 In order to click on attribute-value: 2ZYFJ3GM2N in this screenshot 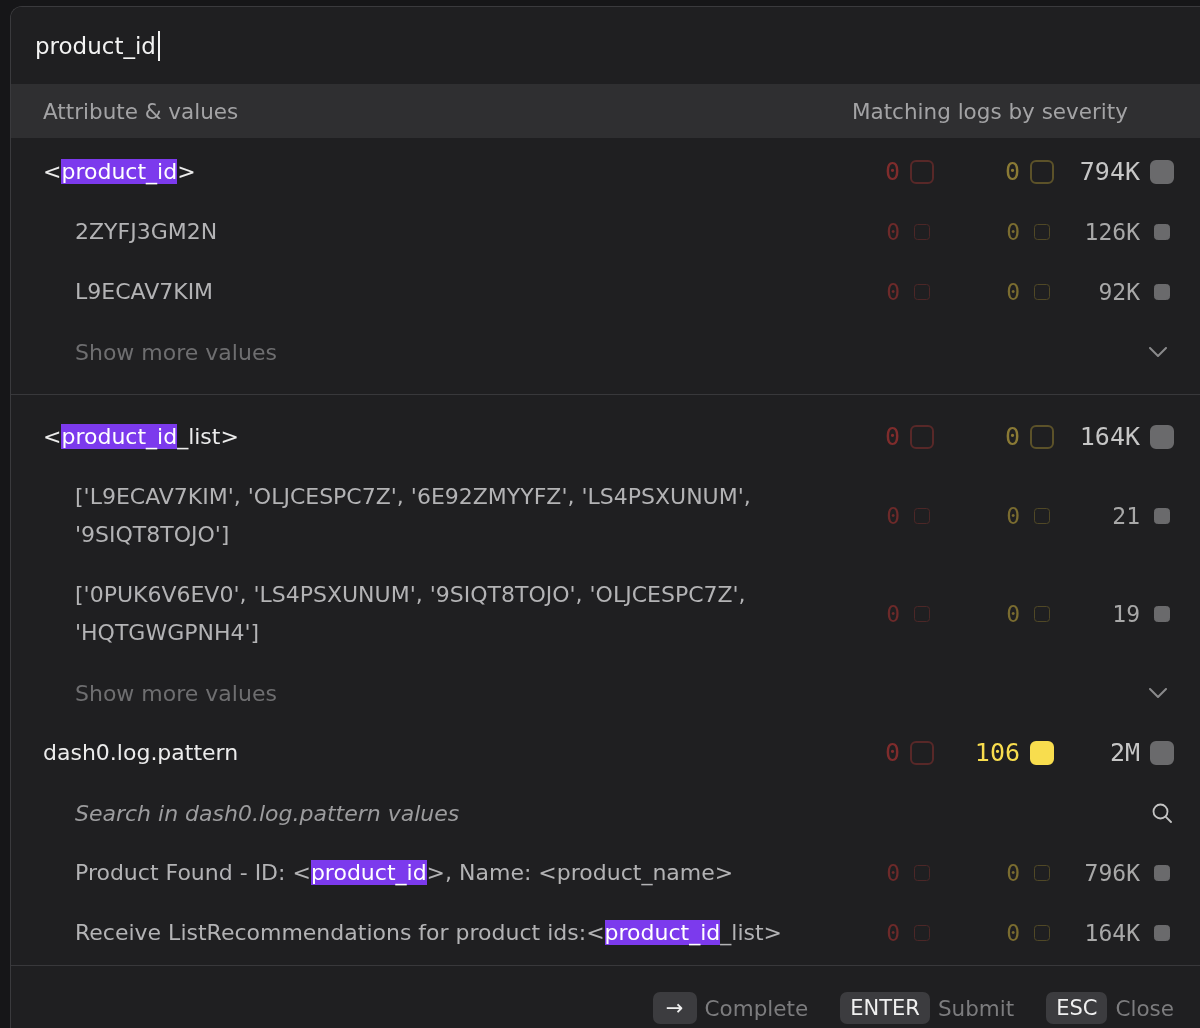, I will do `click(454, 232)`.